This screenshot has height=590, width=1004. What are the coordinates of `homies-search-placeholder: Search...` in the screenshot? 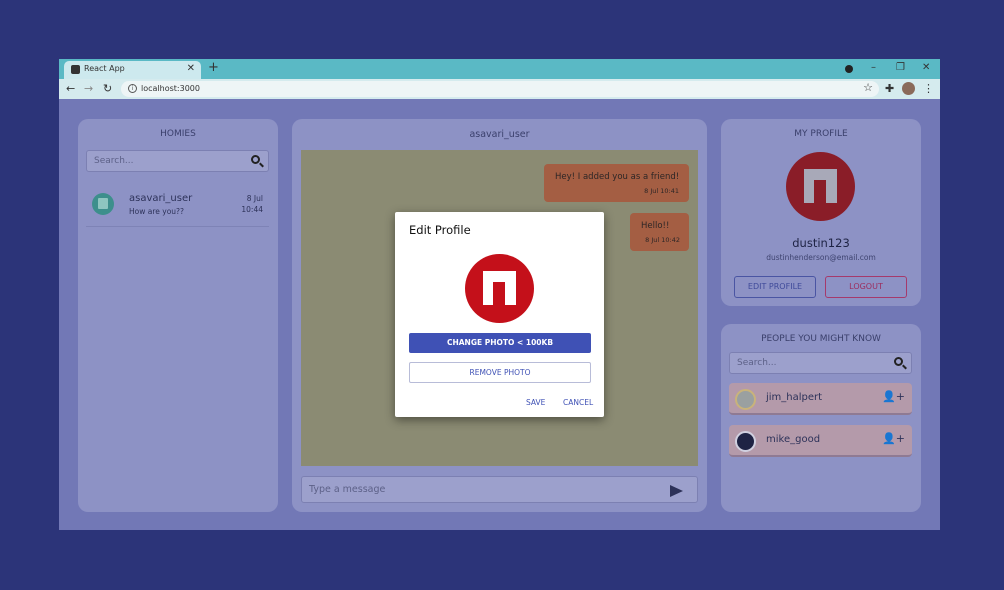 It's located at (114, 161).